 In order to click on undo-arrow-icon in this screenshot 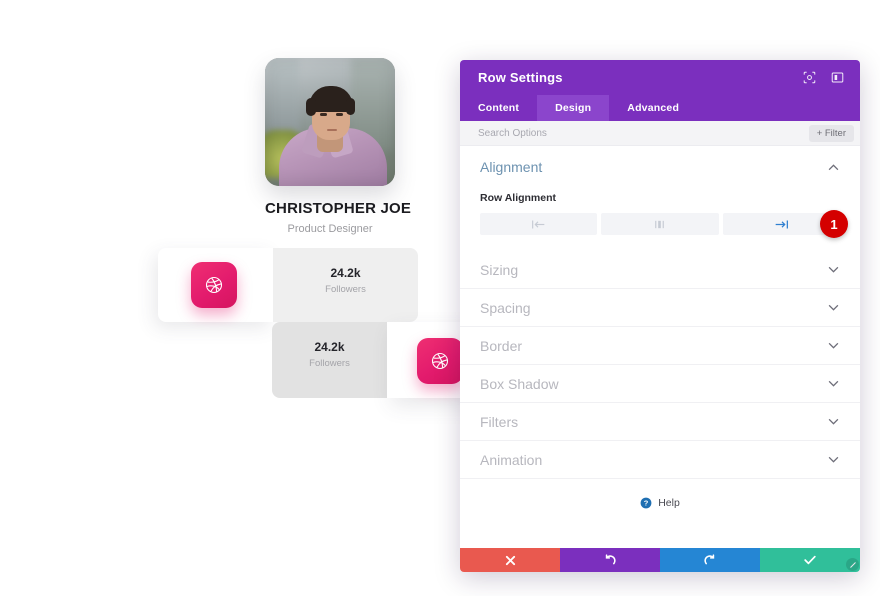, I will do `click(610, 559)`.